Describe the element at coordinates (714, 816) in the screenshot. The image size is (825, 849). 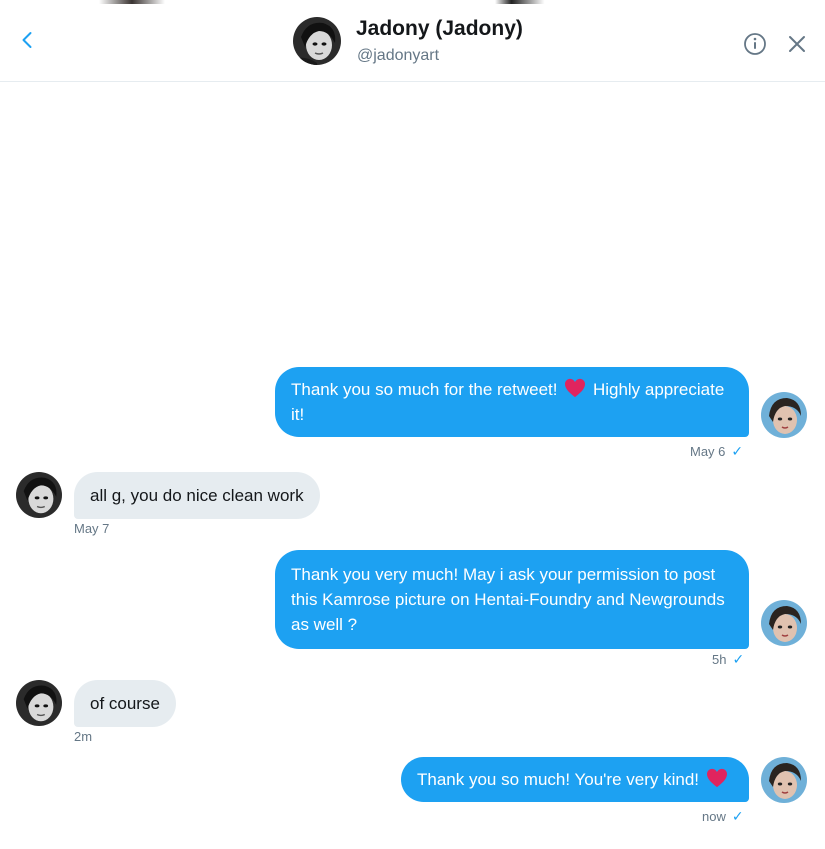
I see `message-timestamp: now` at that location.